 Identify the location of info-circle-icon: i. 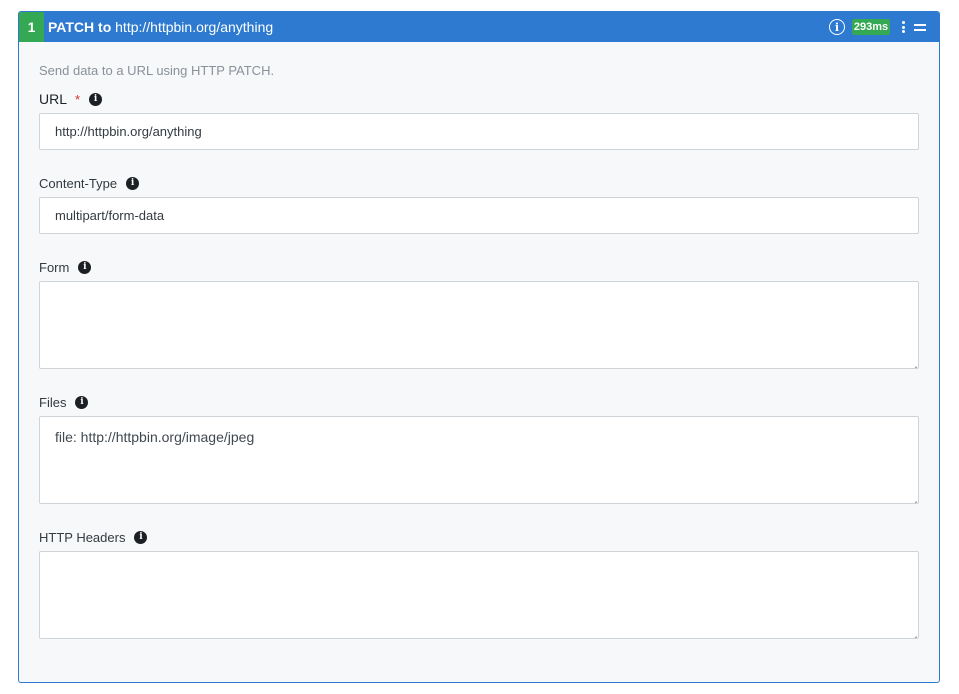
(837, 27).